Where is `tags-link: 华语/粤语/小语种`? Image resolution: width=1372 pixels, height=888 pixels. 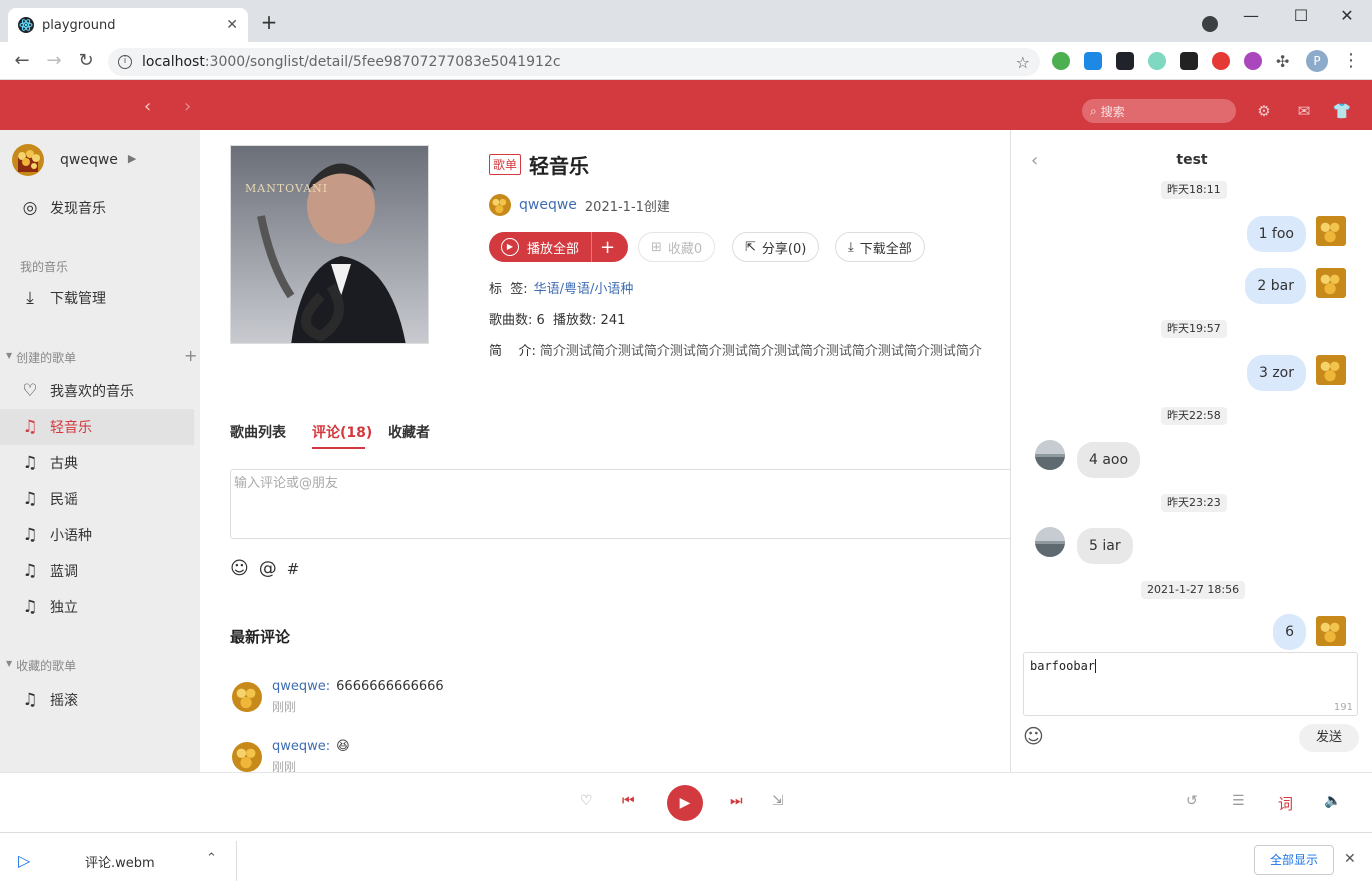 tags-link: 华语/粤语/小语种 is located at coordinates (584, 287).